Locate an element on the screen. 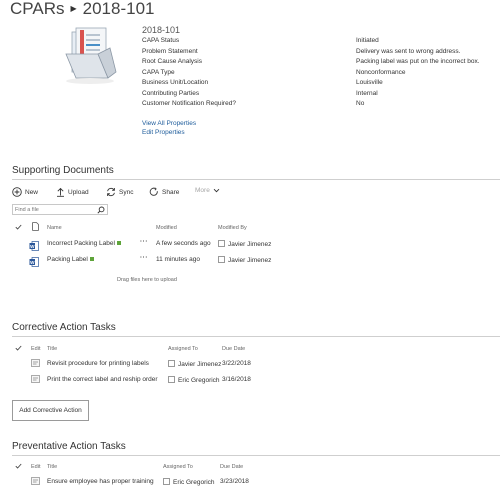 This screenshot has height=494, width=500. task-title-link: Revisit procedure for printing labels is located at coordinates (98, 363).